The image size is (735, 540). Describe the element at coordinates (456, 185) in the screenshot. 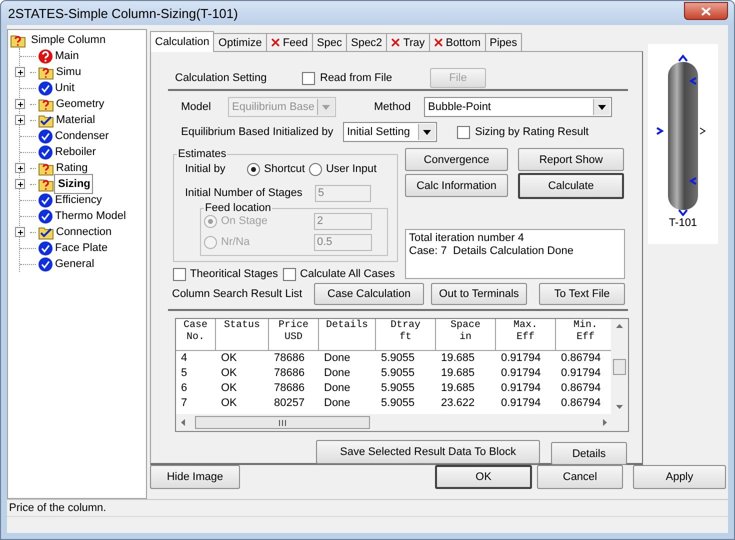

I see `action-button: Calc Information` at that location.